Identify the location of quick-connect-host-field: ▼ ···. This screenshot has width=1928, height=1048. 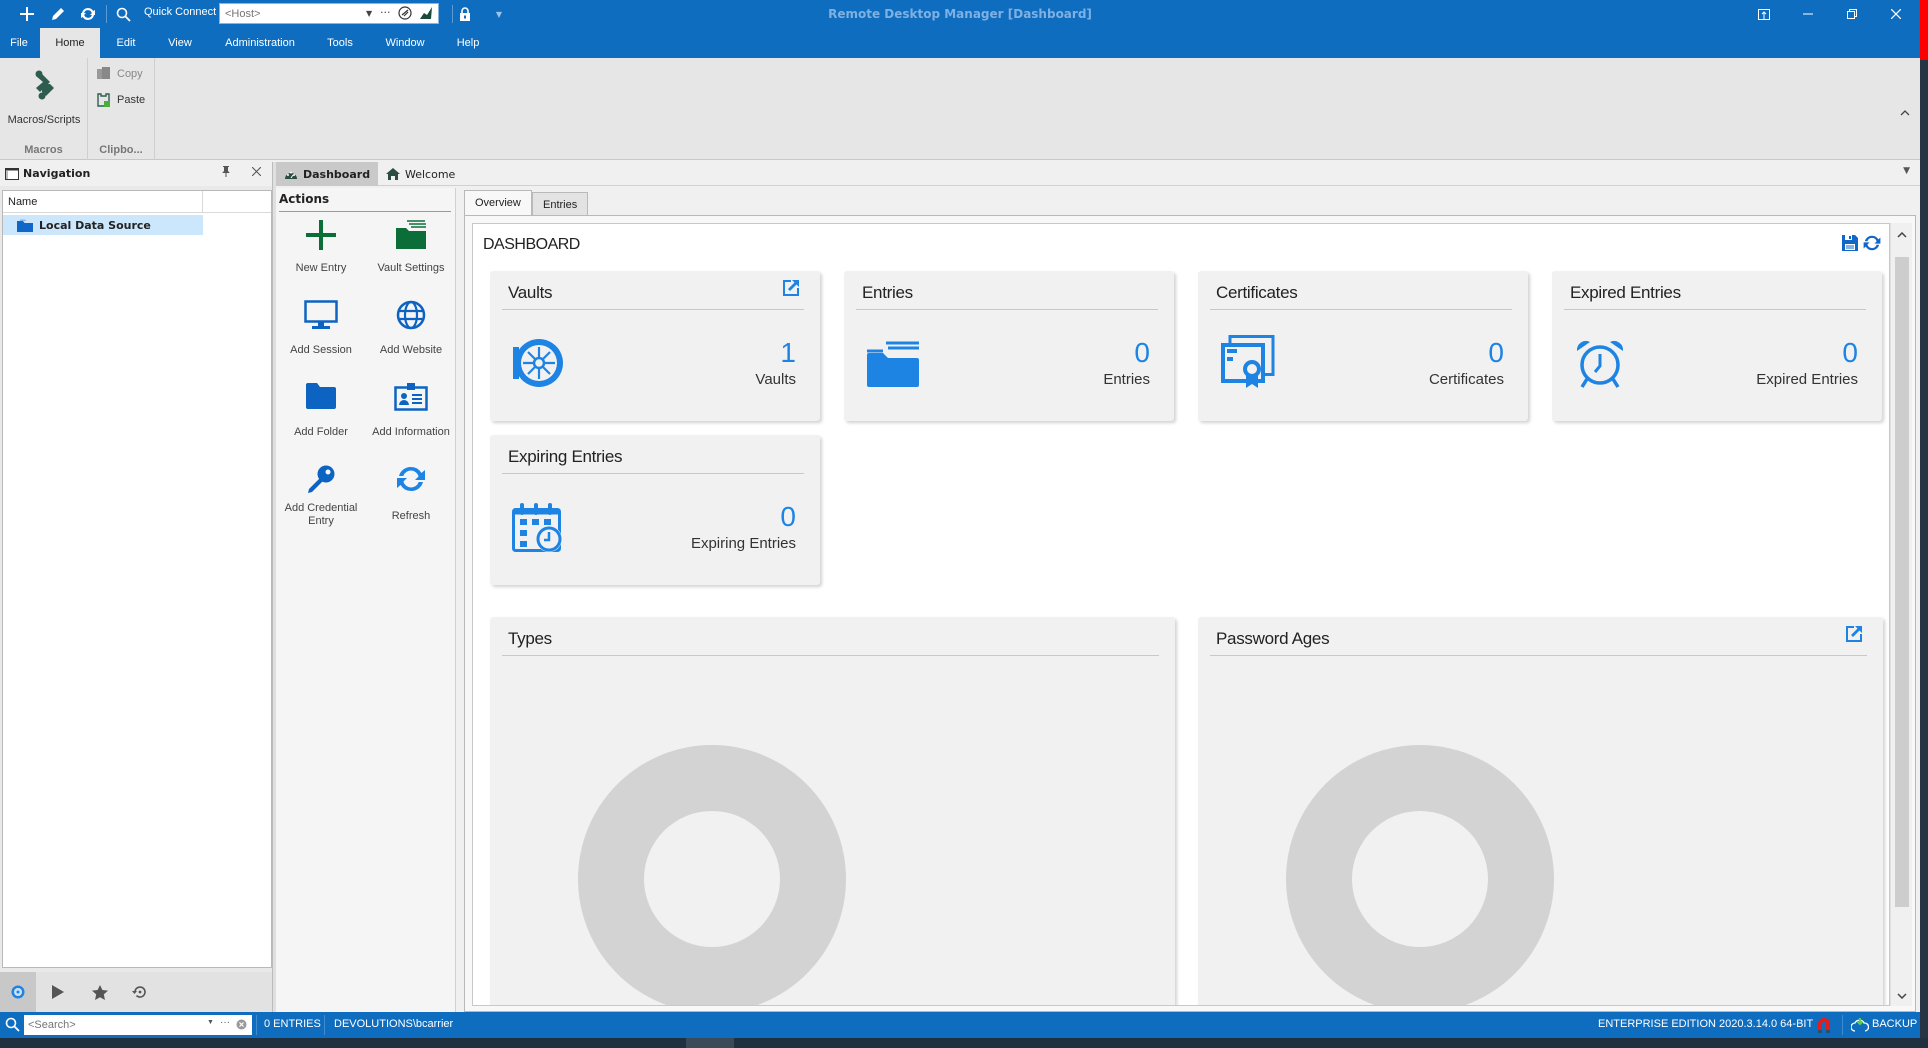
(329, 13).